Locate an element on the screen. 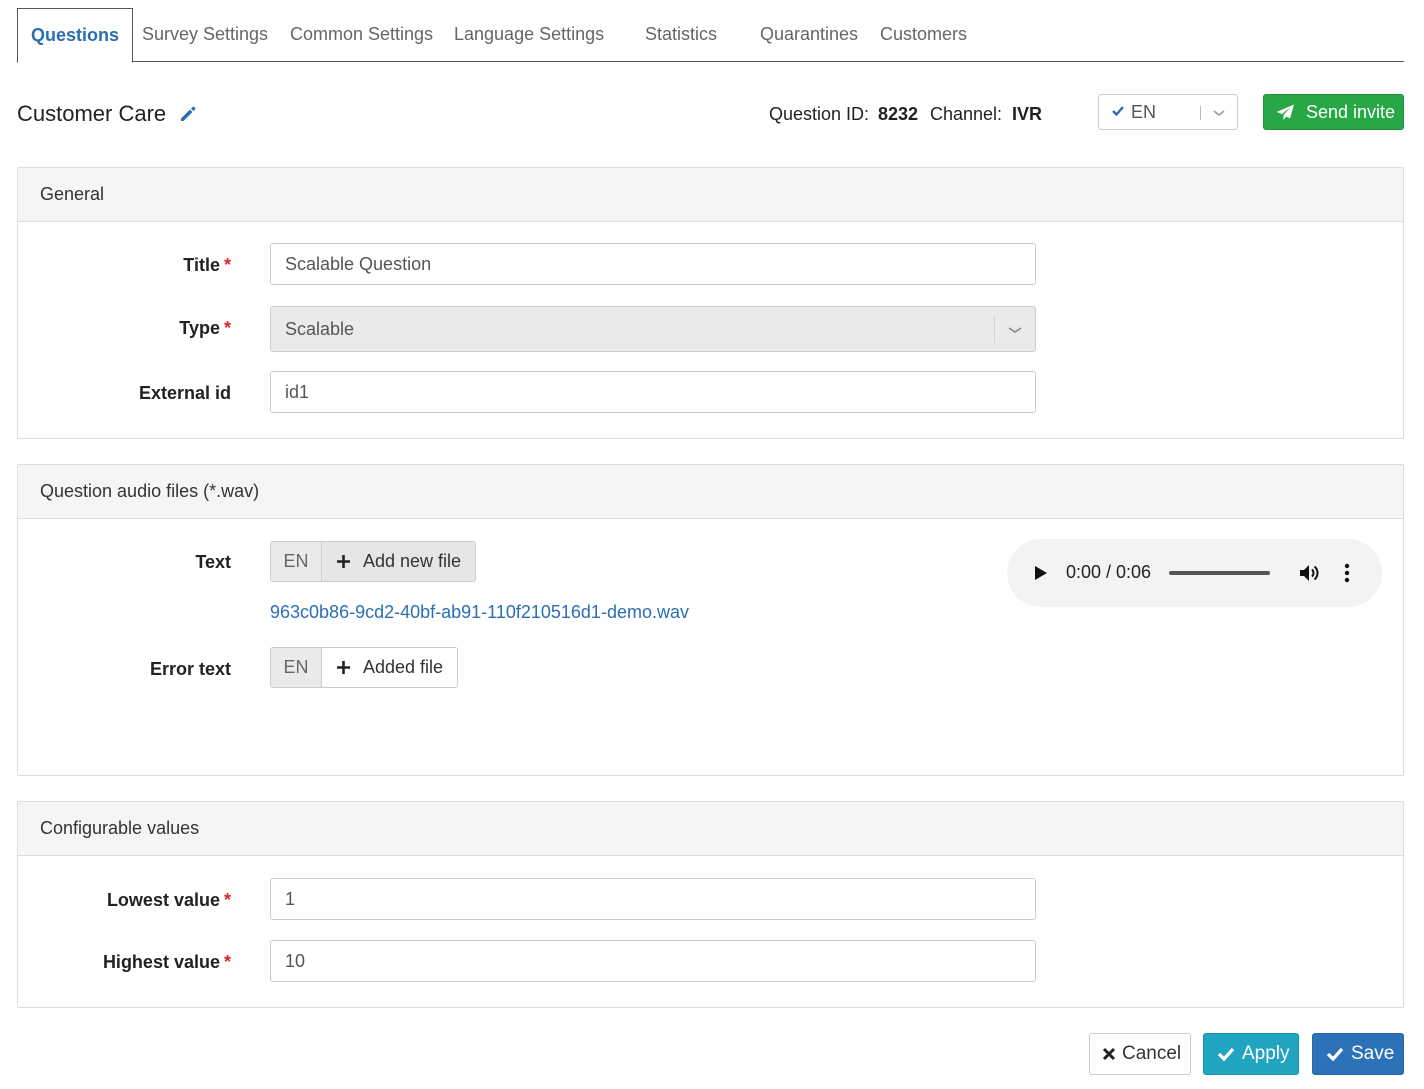  more-options-icon is located at coordinates (1347, 573).